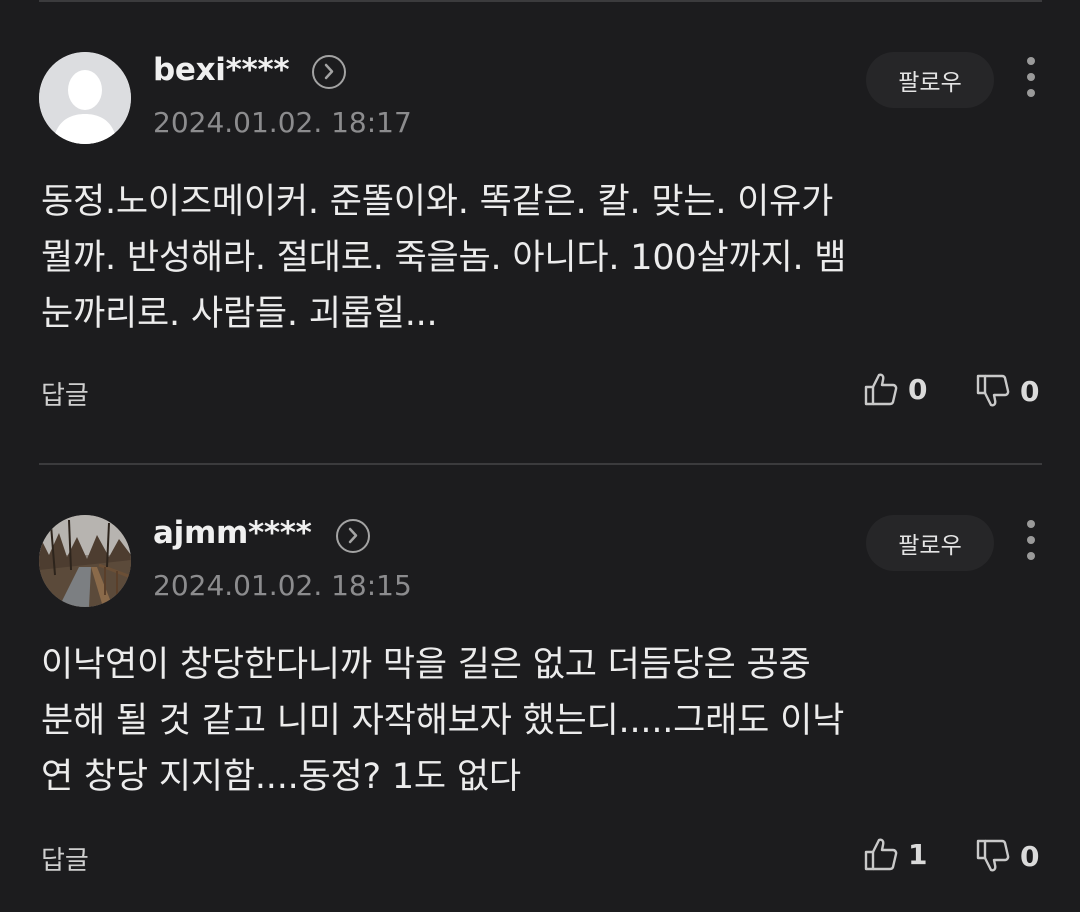 This screenshot has height=912, width=1080. I want to click on like-count: 0, so click(918, 389).